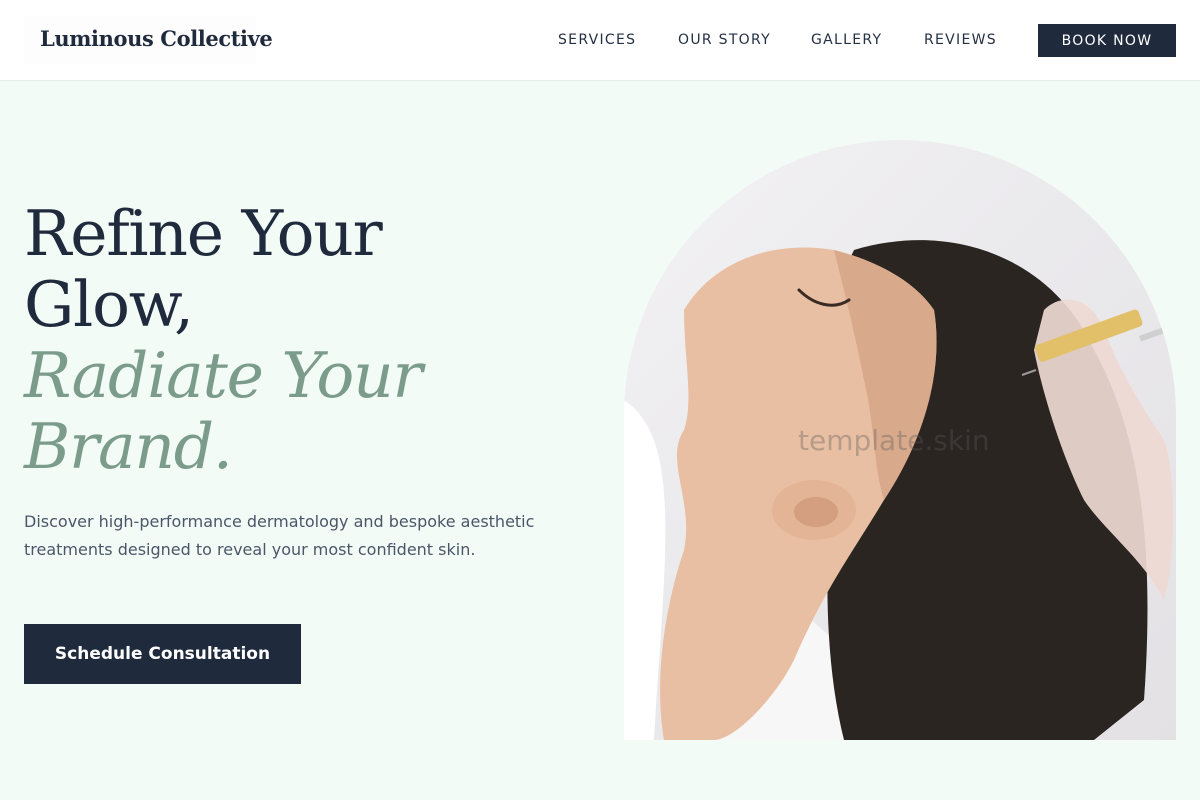 The height and width of the screenshot is (800, 1200). What do you see at coordinates (597, 40) in the screenshot?
I see `nav-link-services: SERVICES` at bounding box center [597, 40].